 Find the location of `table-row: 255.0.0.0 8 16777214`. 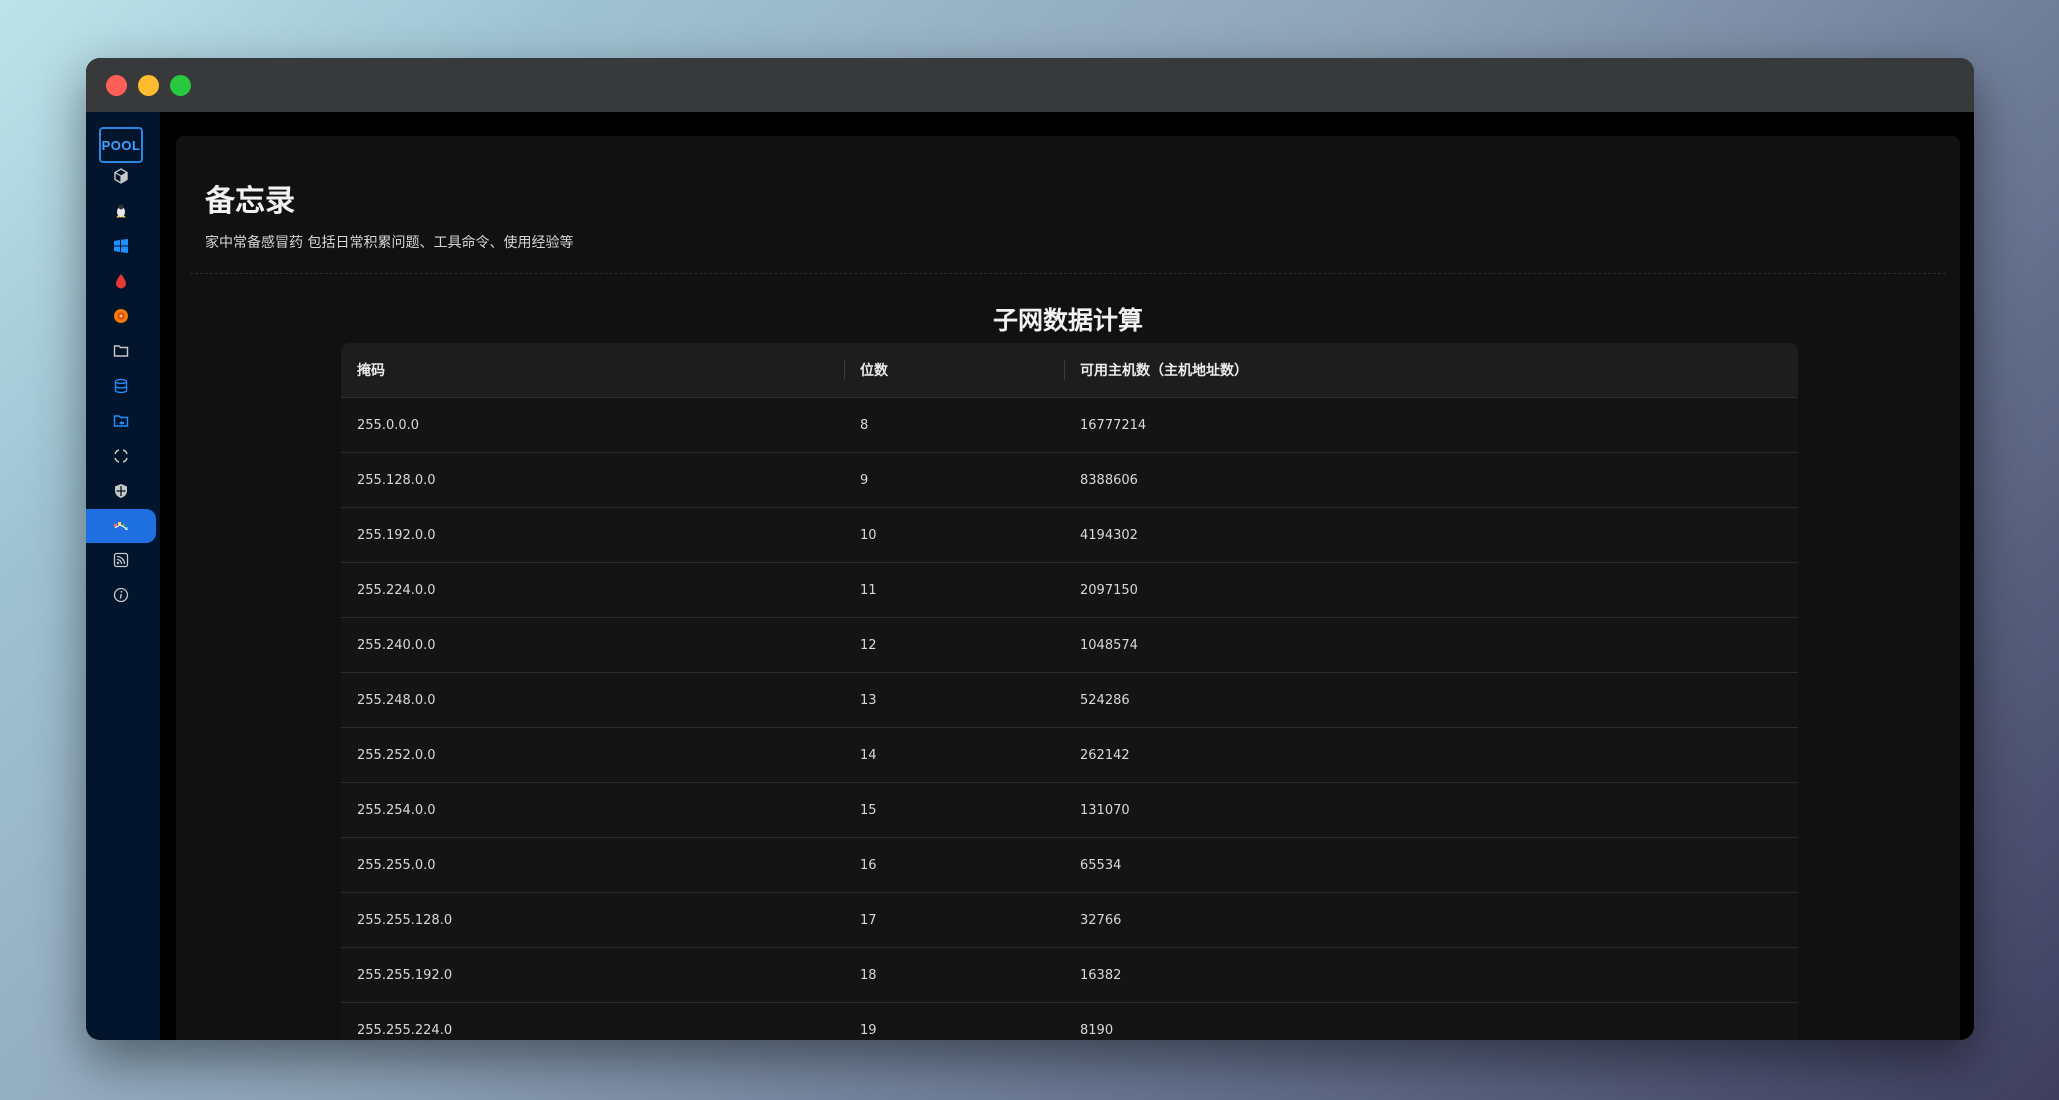

table-row: 255.0.0.0 8 16777214 is located at coordinates (1069, 425).